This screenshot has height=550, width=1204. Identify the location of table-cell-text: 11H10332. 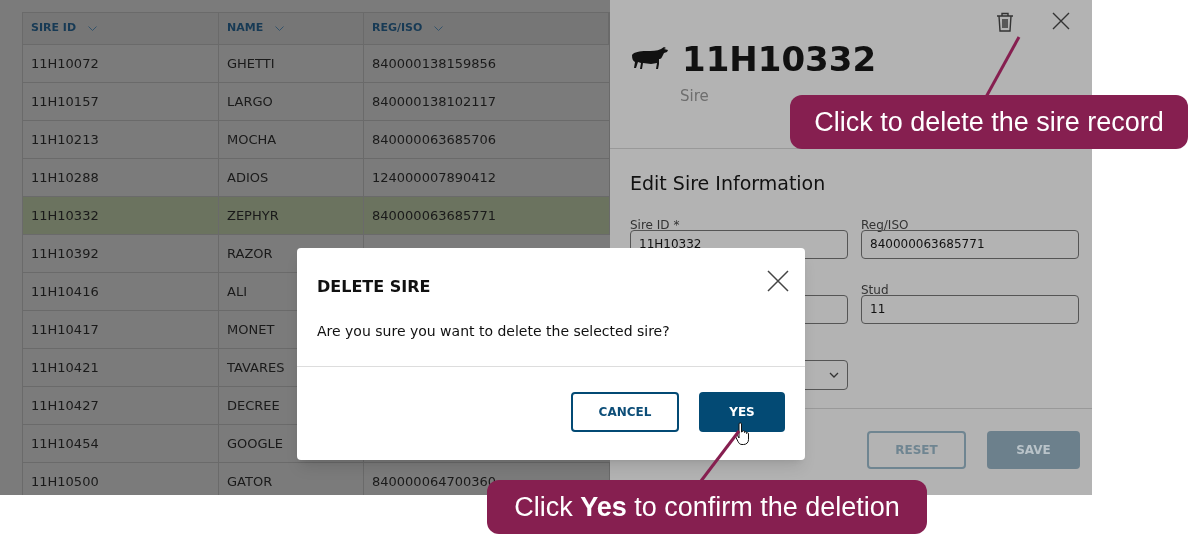
(65, 215).